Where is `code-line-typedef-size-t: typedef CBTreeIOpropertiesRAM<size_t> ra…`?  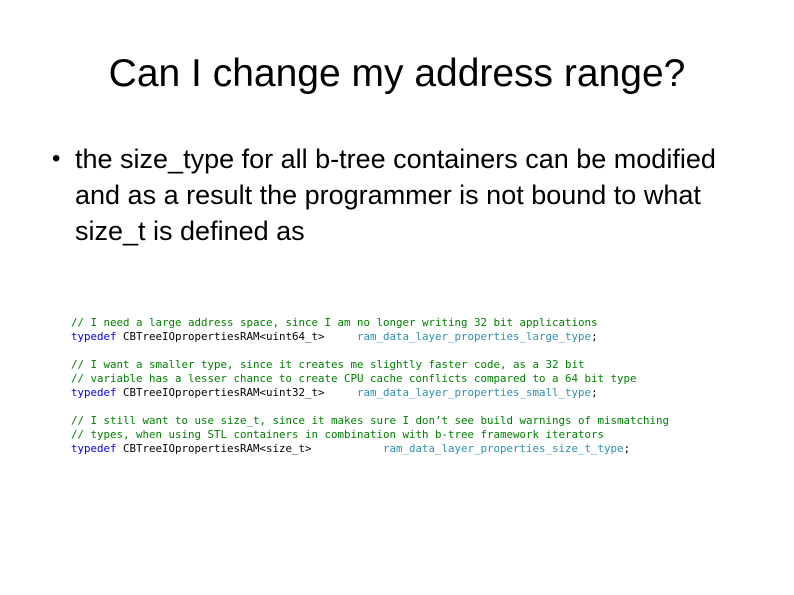 code-line-typedef-size-t: typedef CBTreeIOpropertiesRAM<size_t> ra… is located at coordinates (370, 449).